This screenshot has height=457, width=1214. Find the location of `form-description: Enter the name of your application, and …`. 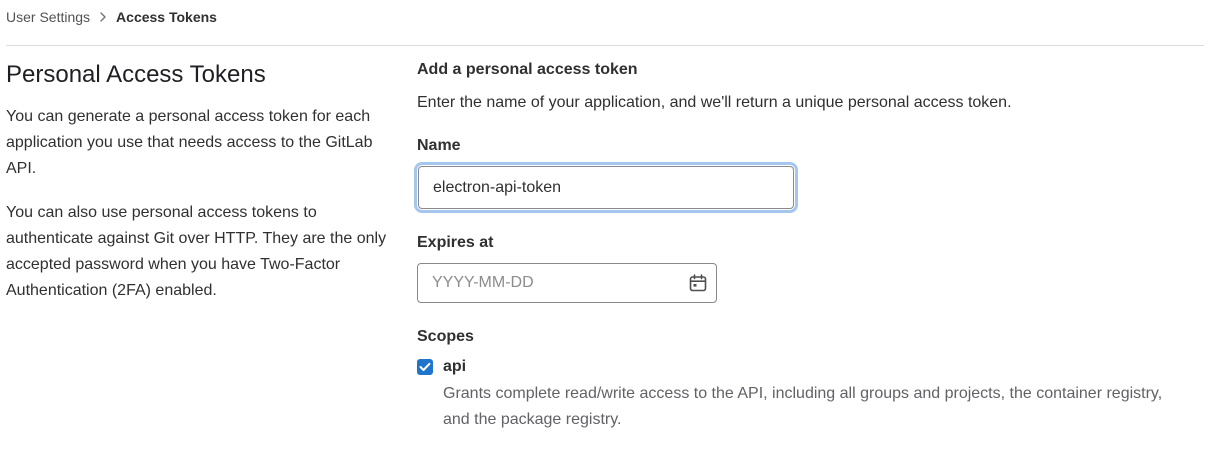

form-description: Enter the name of your application, and … is located at coordinates (714, 102).